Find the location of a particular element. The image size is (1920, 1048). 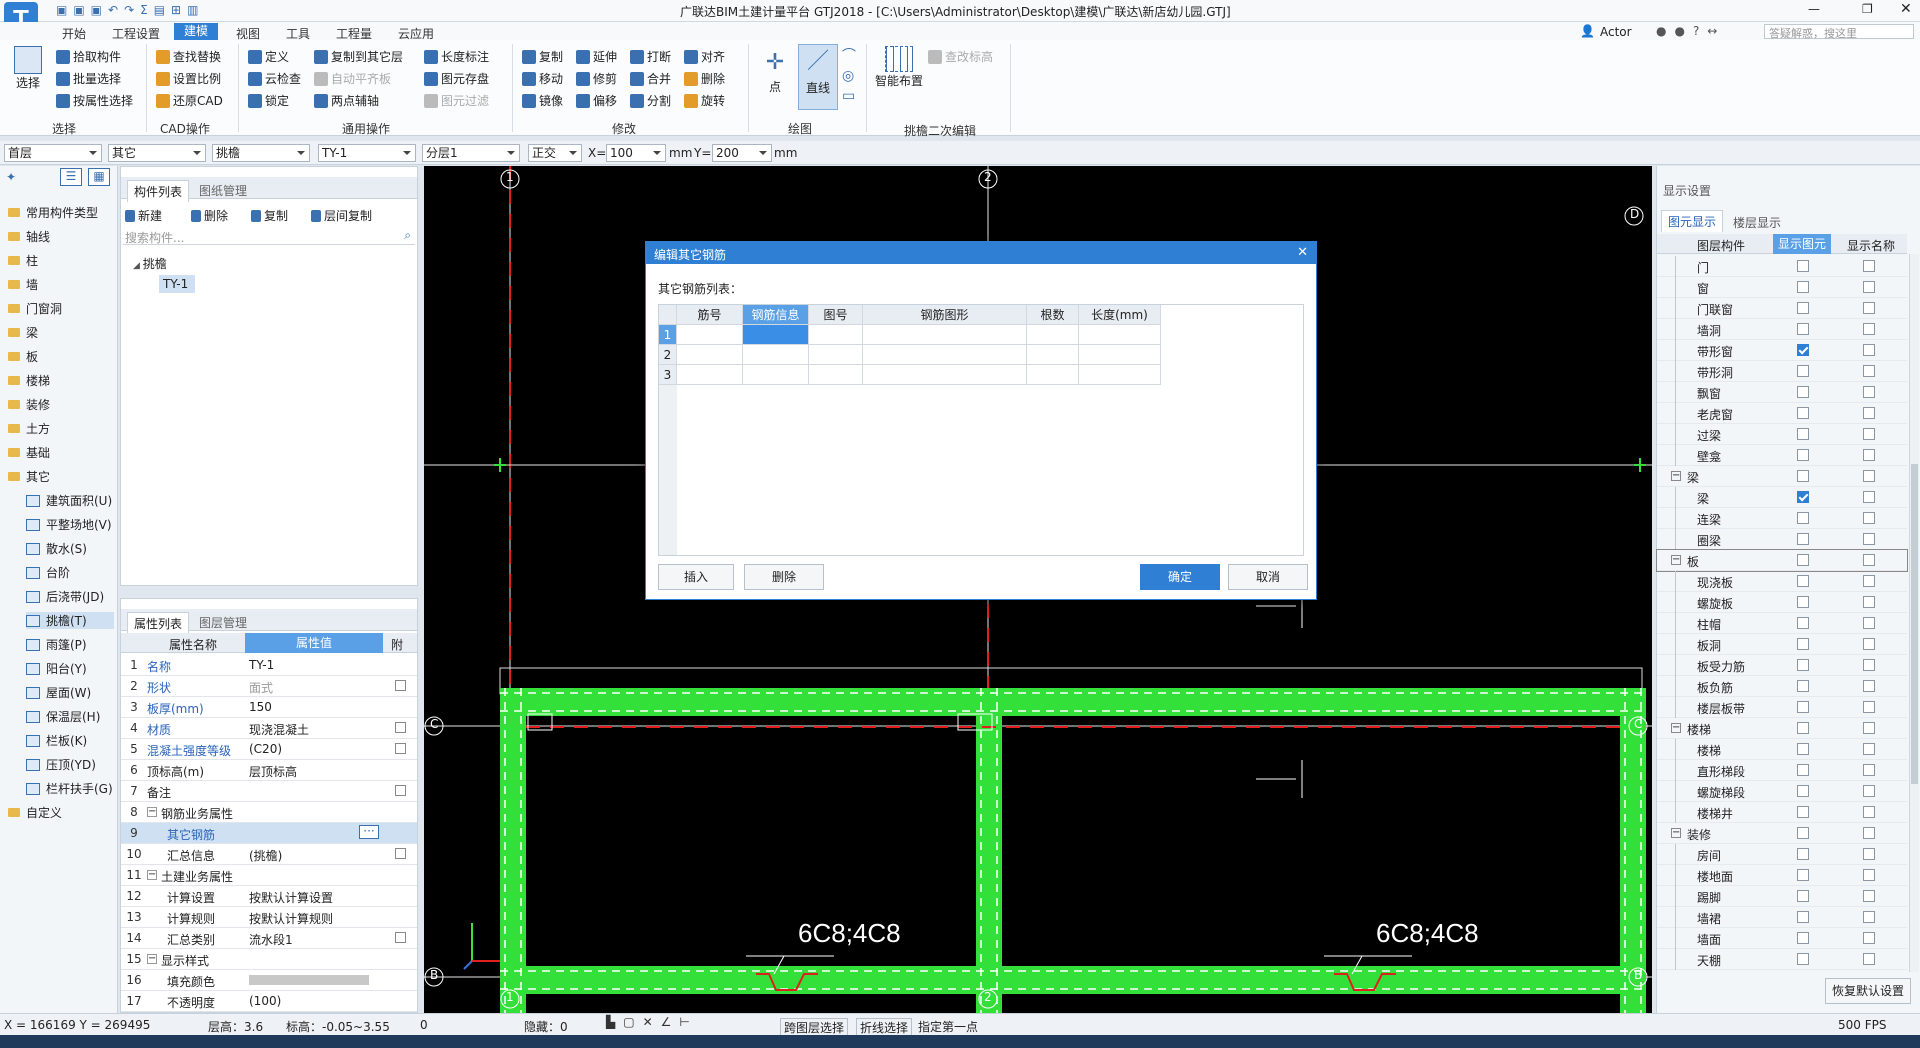

tab-floor-display: 楼层显示 is located at coordinates (1757, 222).